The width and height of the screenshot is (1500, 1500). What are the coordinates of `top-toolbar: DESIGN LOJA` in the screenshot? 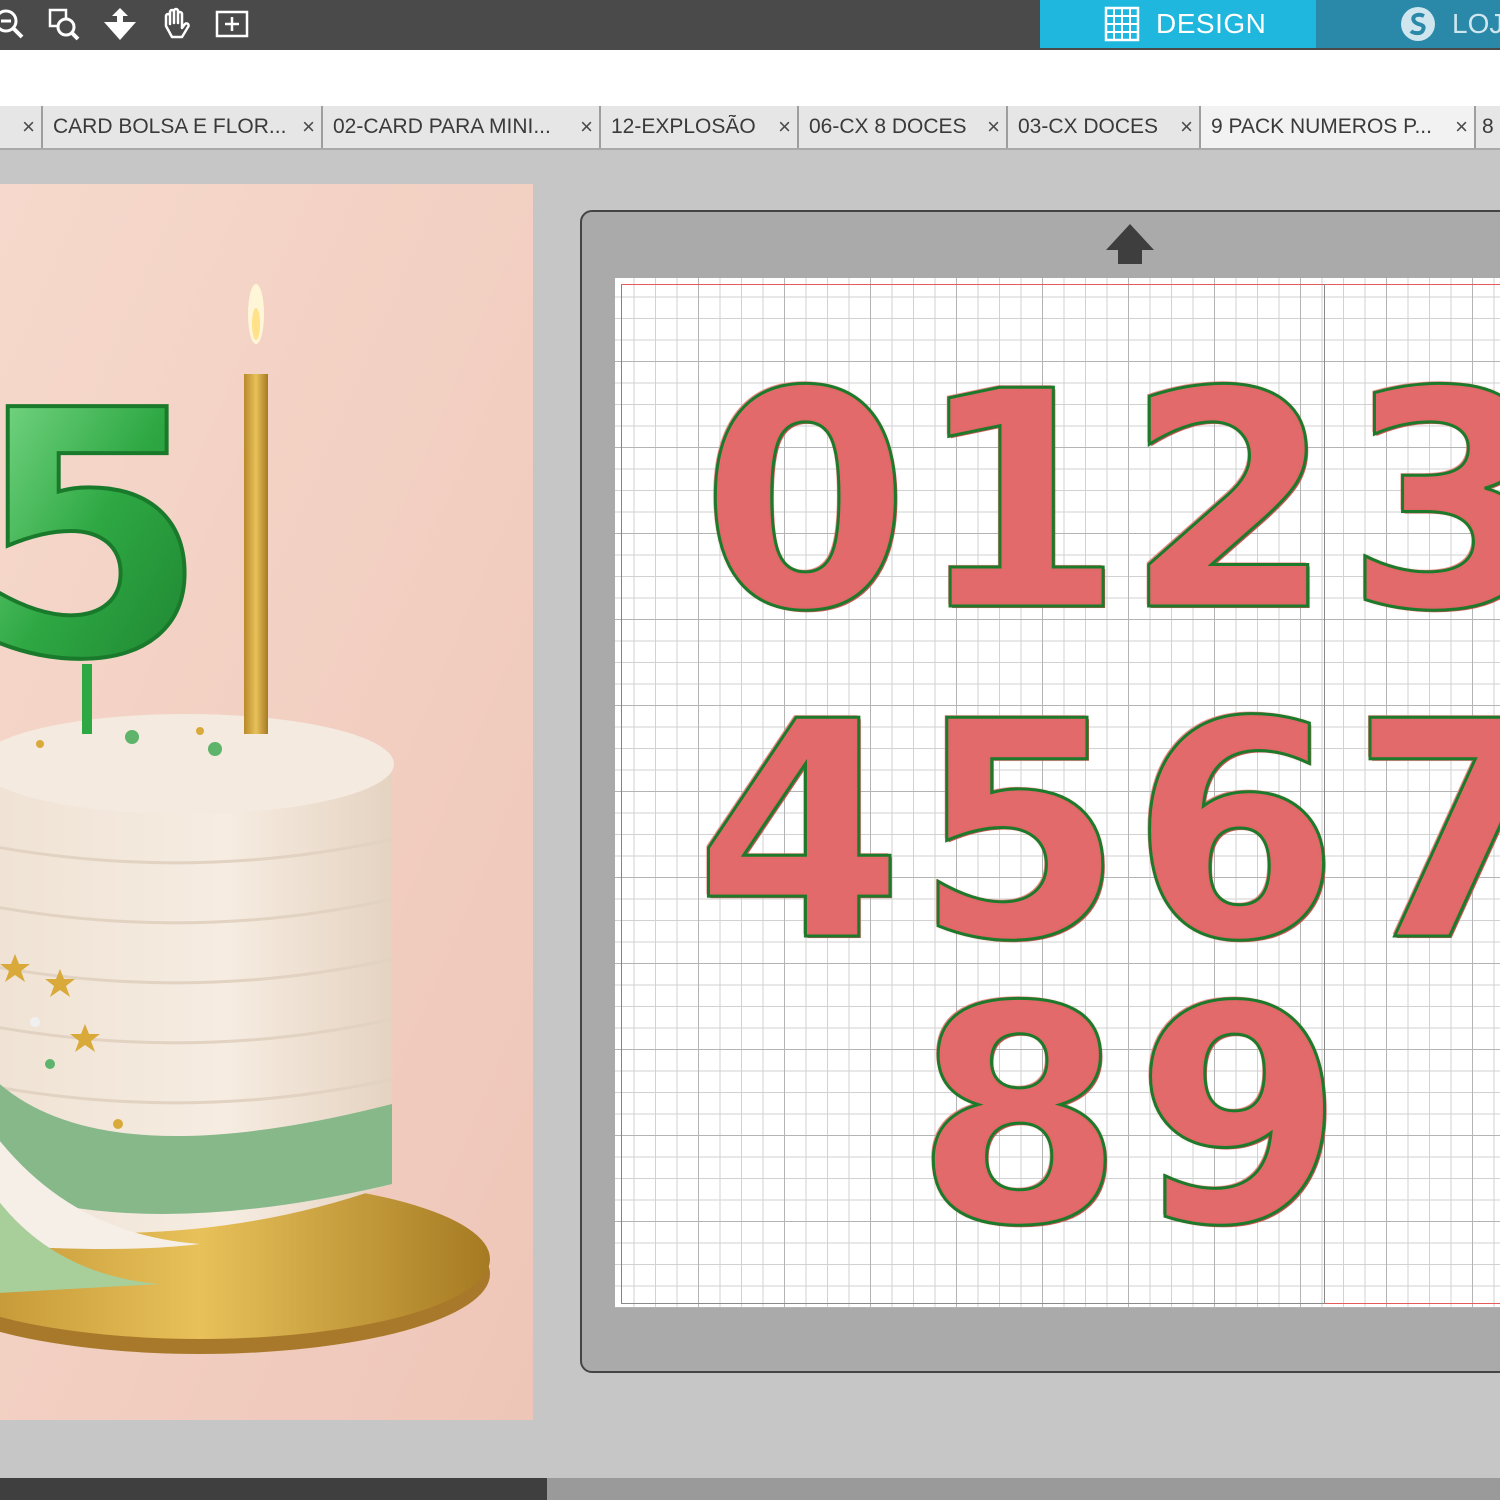 It's located at (750, 25).